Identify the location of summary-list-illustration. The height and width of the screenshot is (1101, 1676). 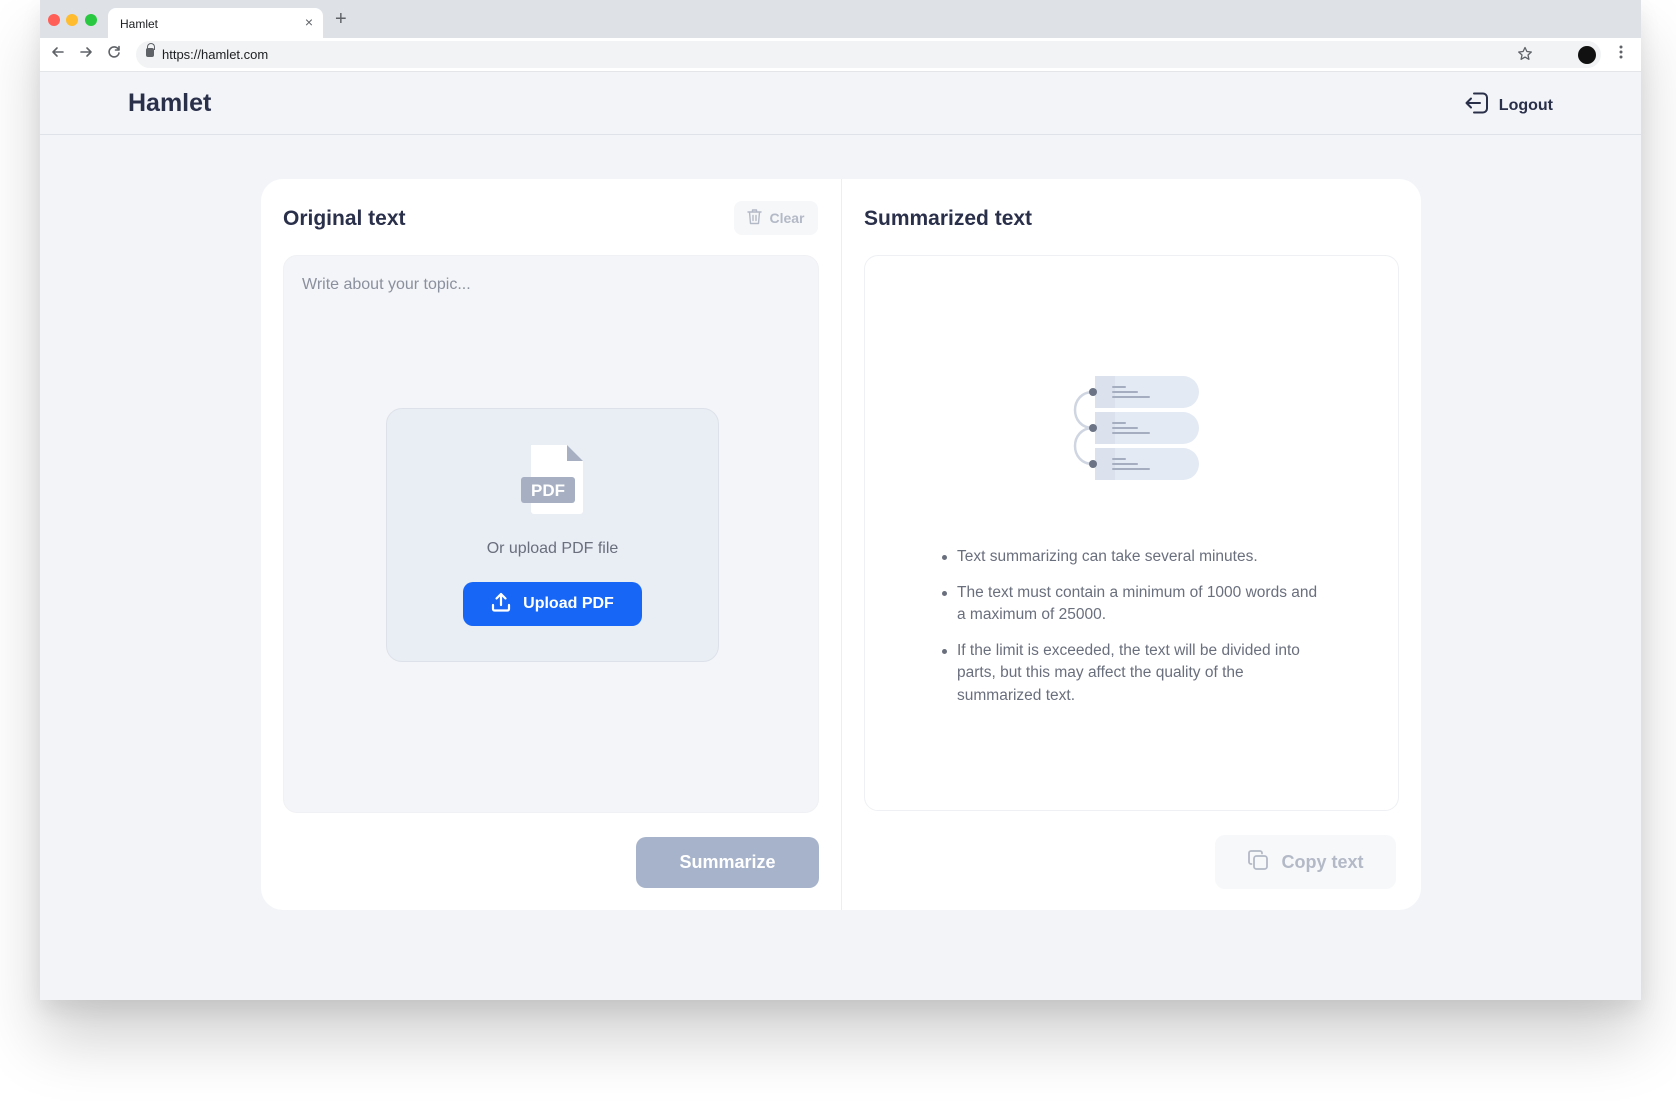
(1136, 428).